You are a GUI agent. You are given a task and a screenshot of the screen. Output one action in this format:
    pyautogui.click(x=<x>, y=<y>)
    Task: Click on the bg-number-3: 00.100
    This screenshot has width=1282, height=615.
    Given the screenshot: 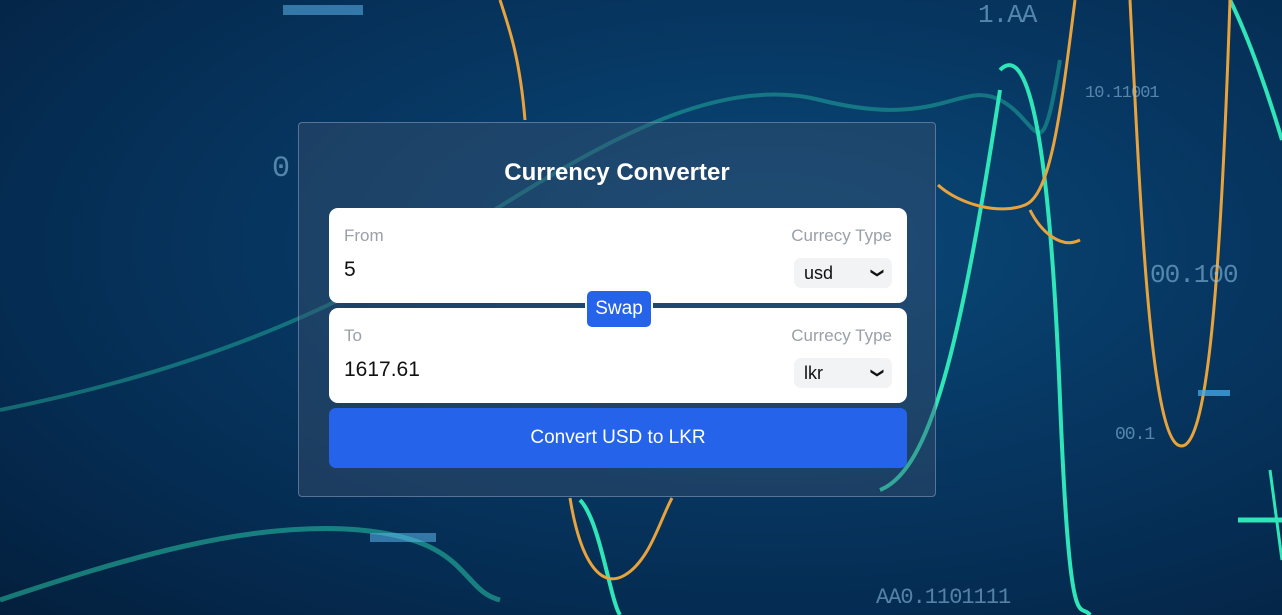 What is the action you would take?
    pyautogui.click(x=1194, y=275)
    